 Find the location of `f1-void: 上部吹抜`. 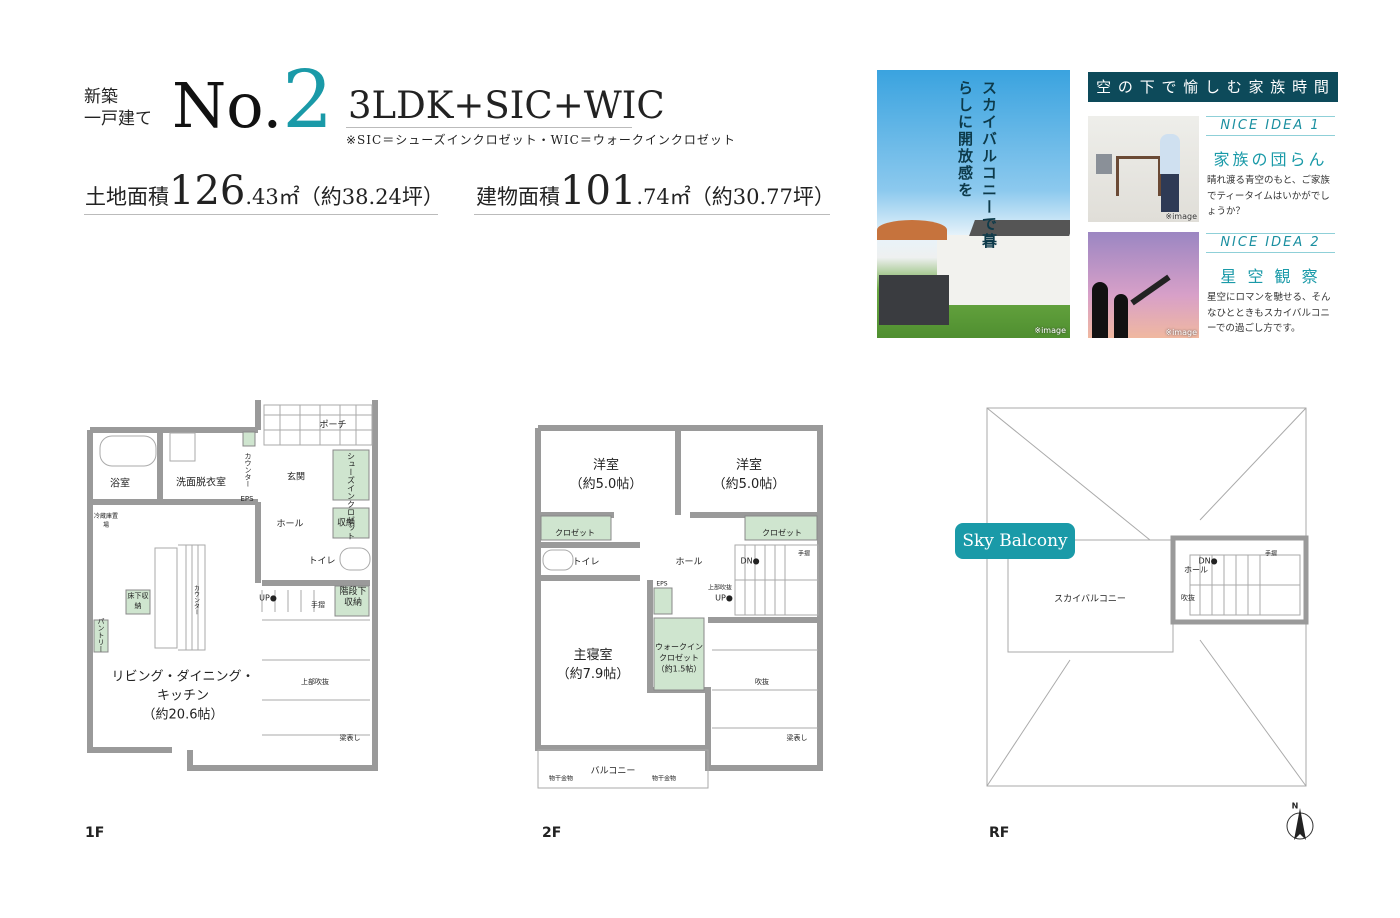

f1-void: 上部吹抜 is located at coordinates (315, 682).